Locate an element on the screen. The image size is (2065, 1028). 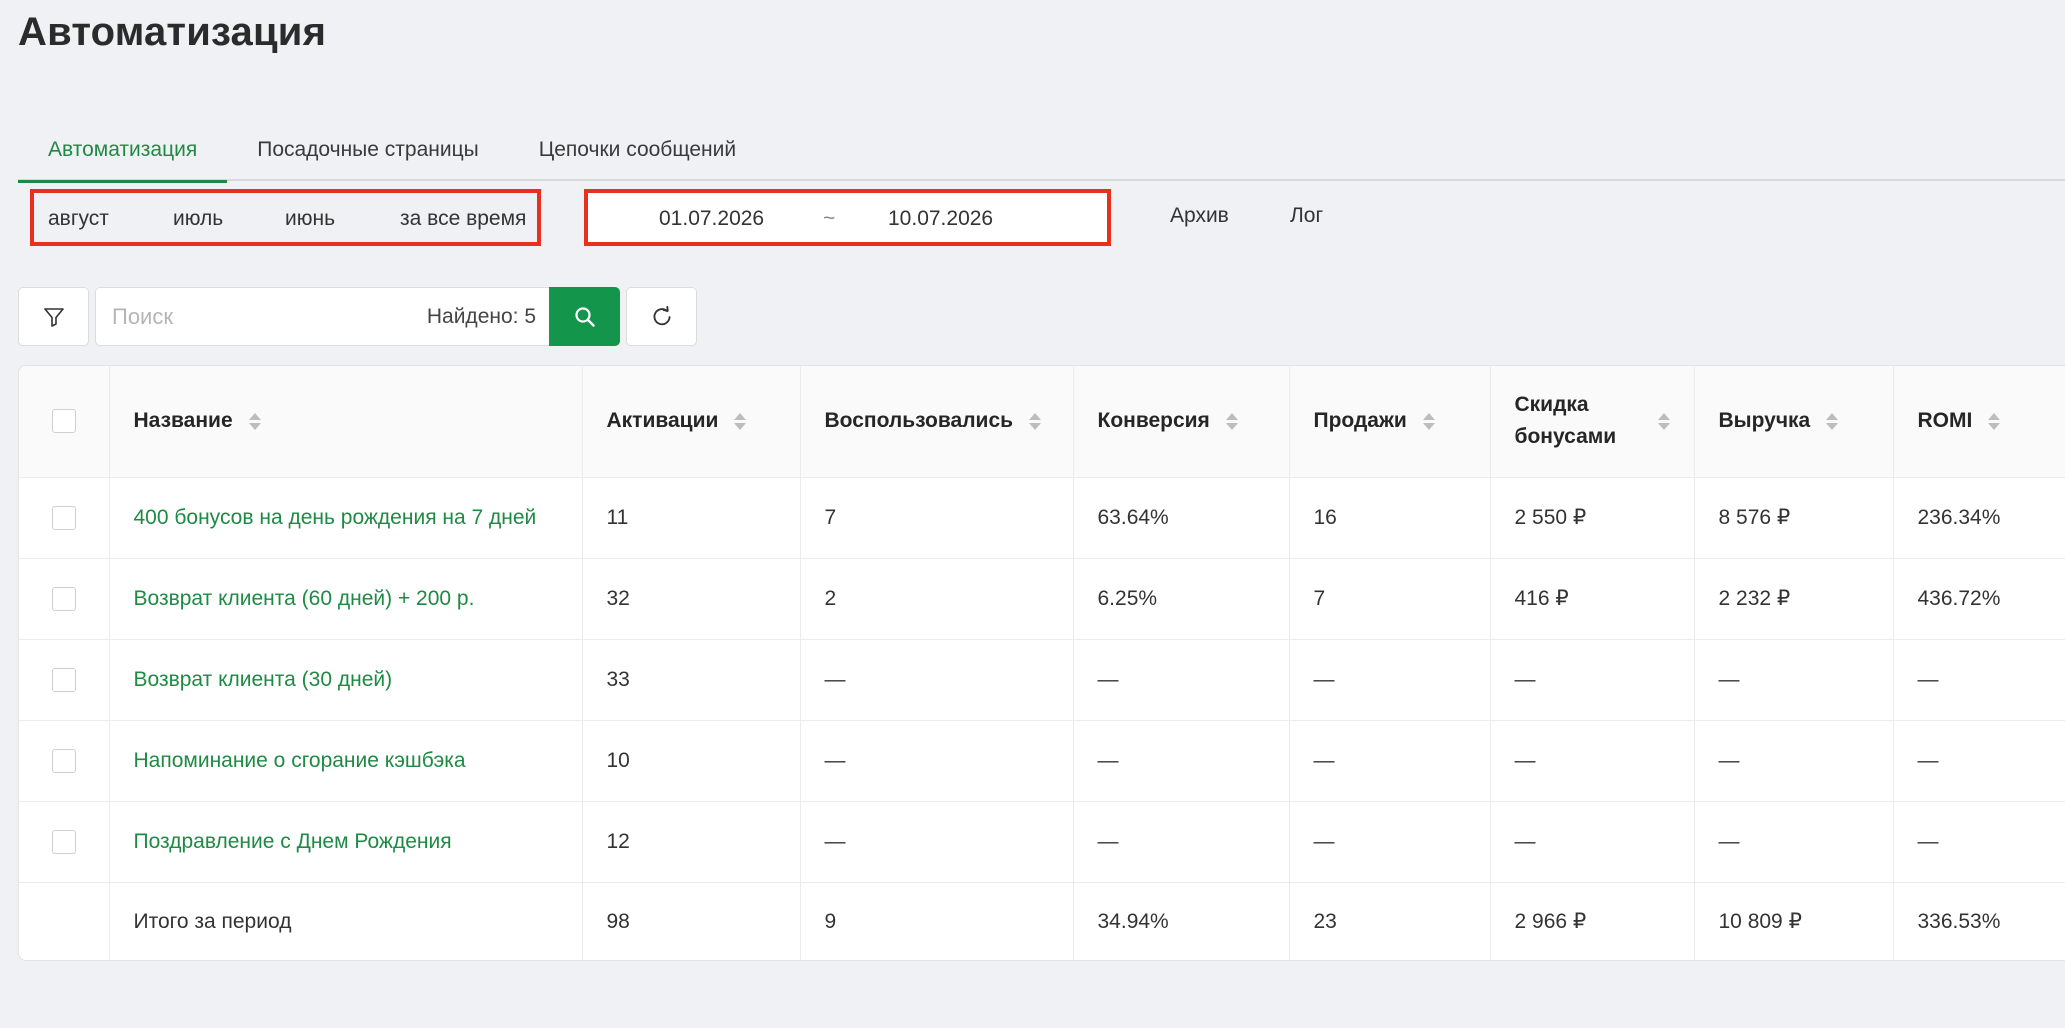
cell-romi: 436.72% is located at coordinates (1979, 599).